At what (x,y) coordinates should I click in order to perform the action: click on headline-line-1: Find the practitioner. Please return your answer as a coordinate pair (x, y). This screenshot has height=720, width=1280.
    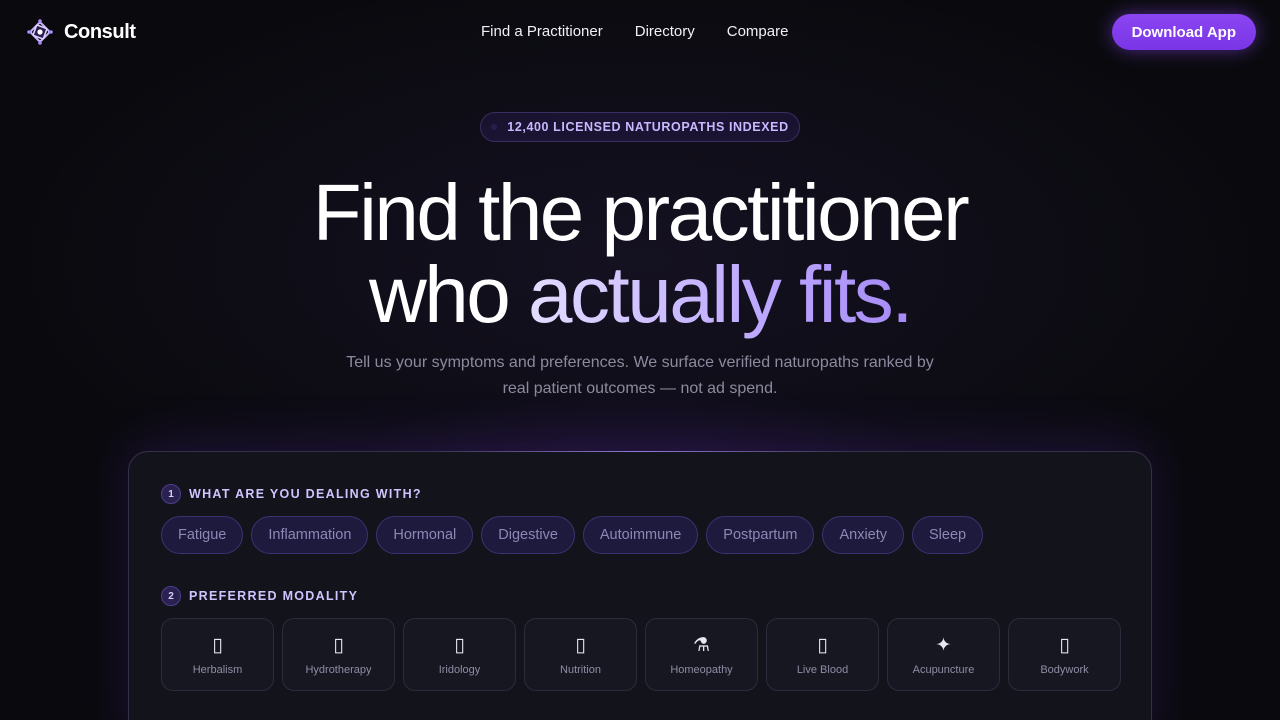
    Looking at the image, I should click on (641, 212).